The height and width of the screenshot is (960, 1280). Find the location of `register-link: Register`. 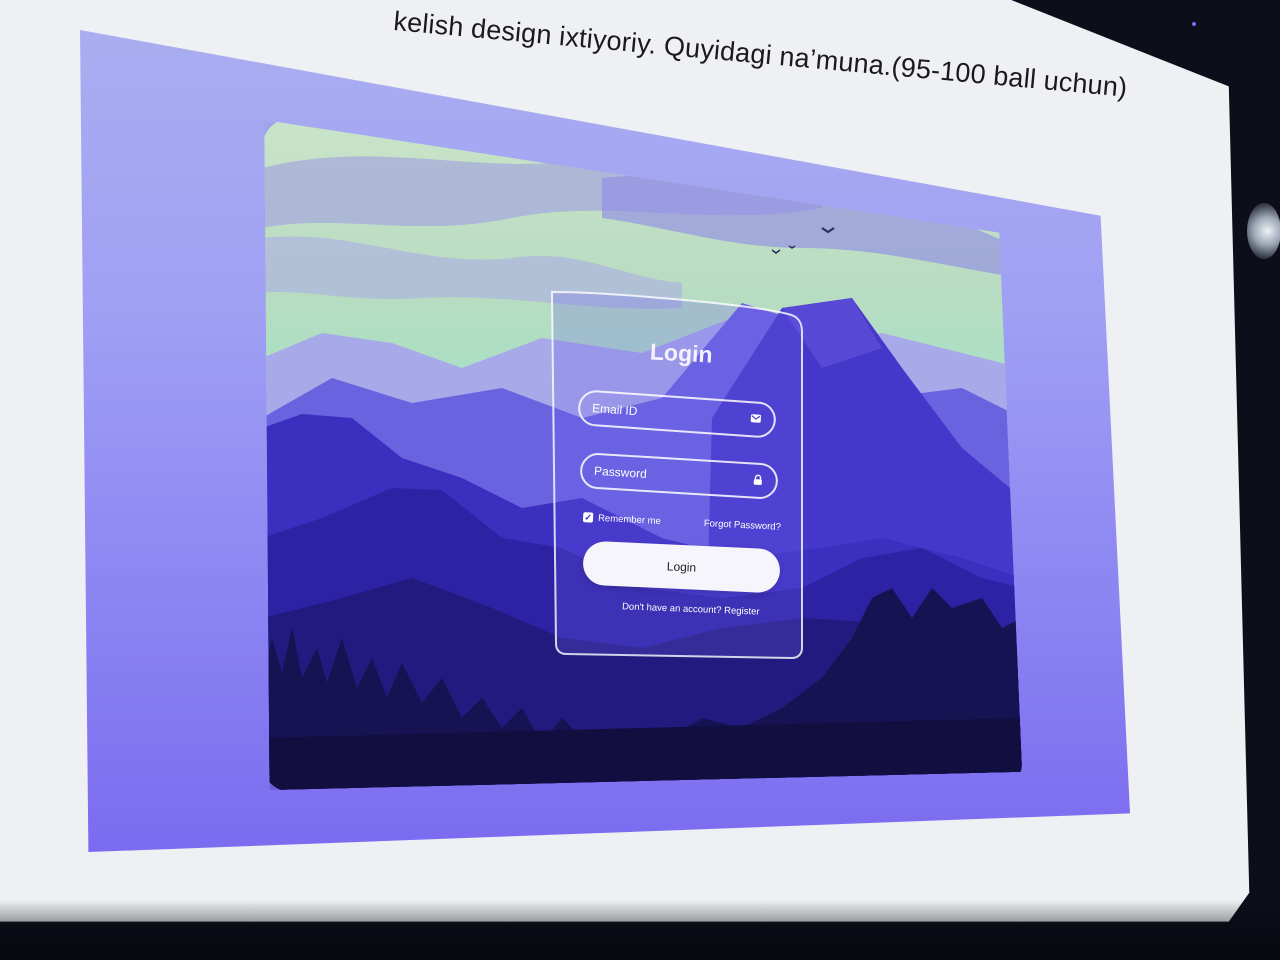

register-link: Register is located at coordinates (742, 611).